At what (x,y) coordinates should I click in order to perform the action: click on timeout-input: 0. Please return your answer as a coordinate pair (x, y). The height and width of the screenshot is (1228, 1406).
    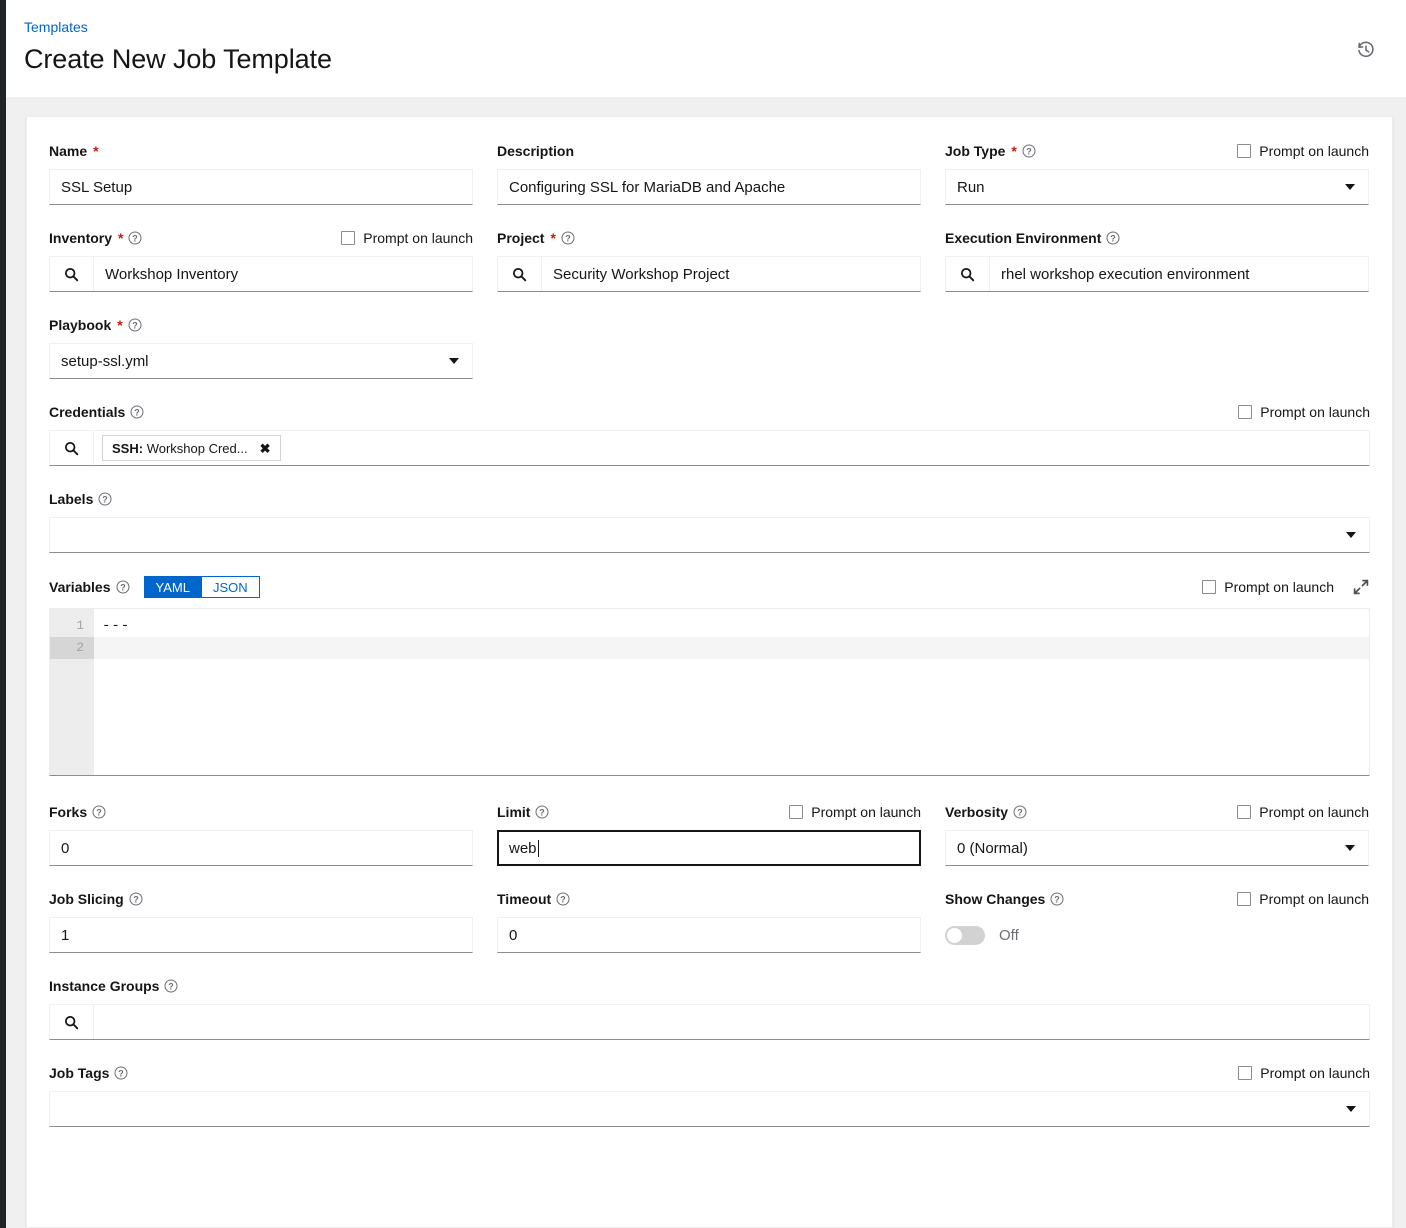
    Looking at the image, I should click on (709, 935).